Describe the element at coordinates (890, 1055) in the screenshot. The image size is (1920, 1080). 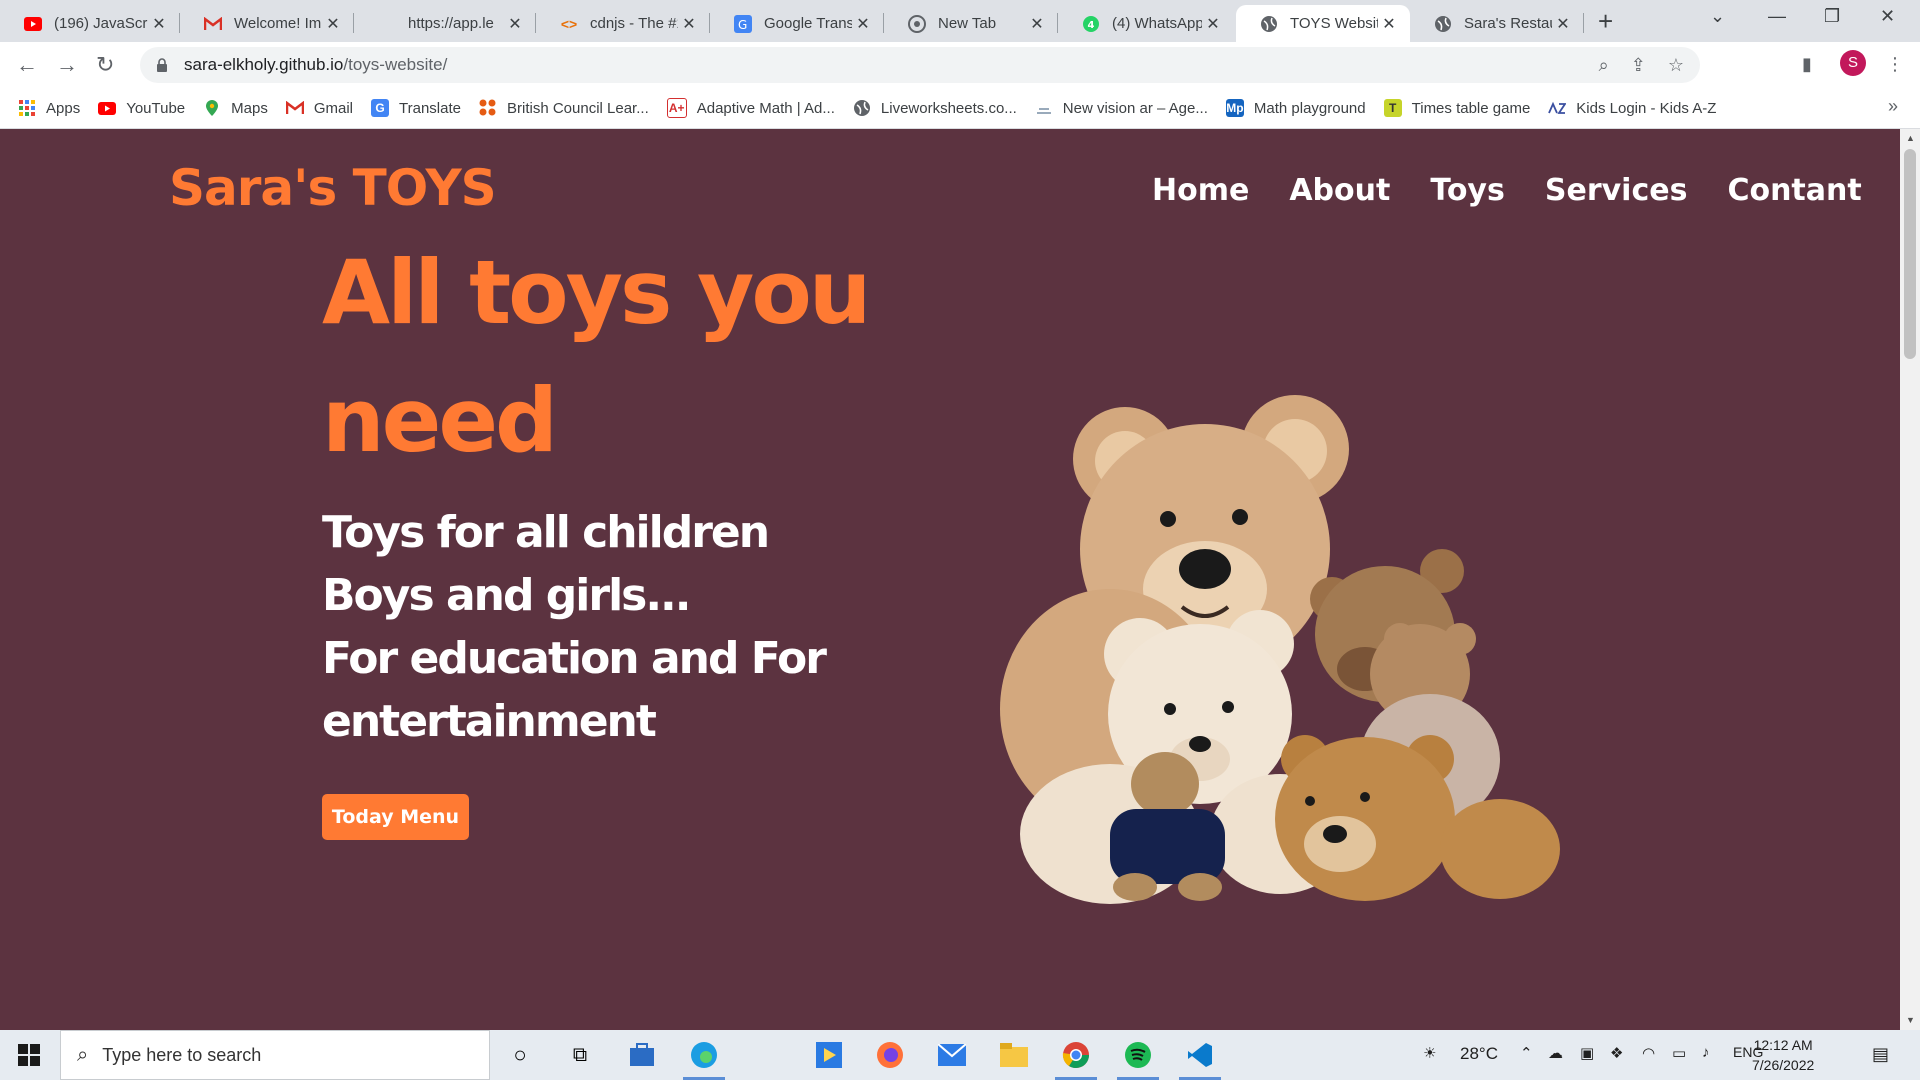
I see `firefox-icon` at that location.